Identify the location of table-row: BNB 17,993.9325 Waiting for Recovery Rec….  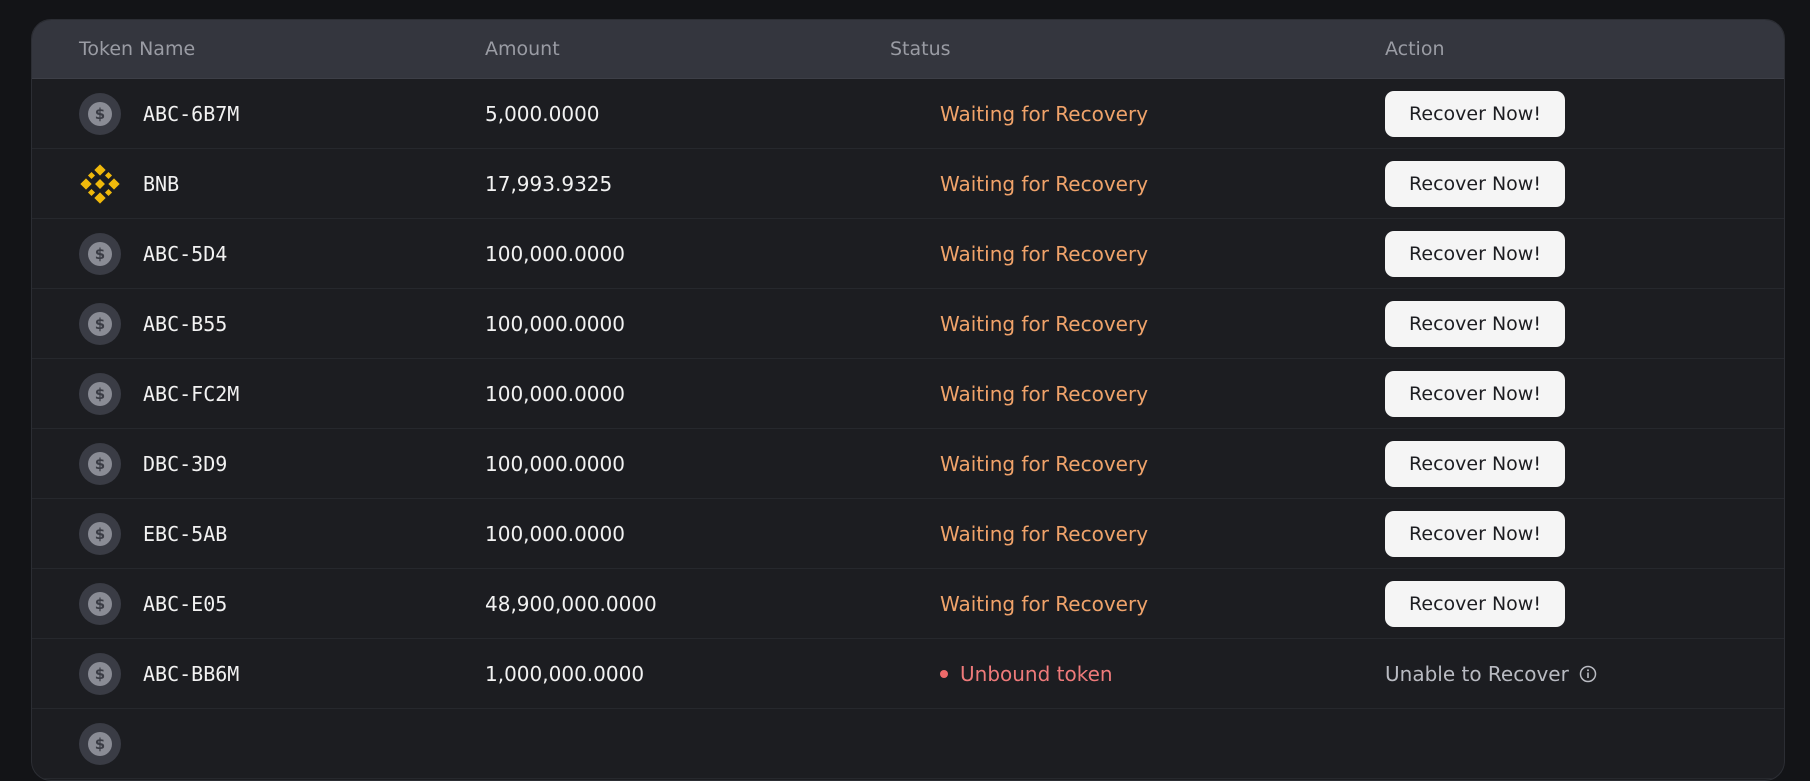
(908, 184).